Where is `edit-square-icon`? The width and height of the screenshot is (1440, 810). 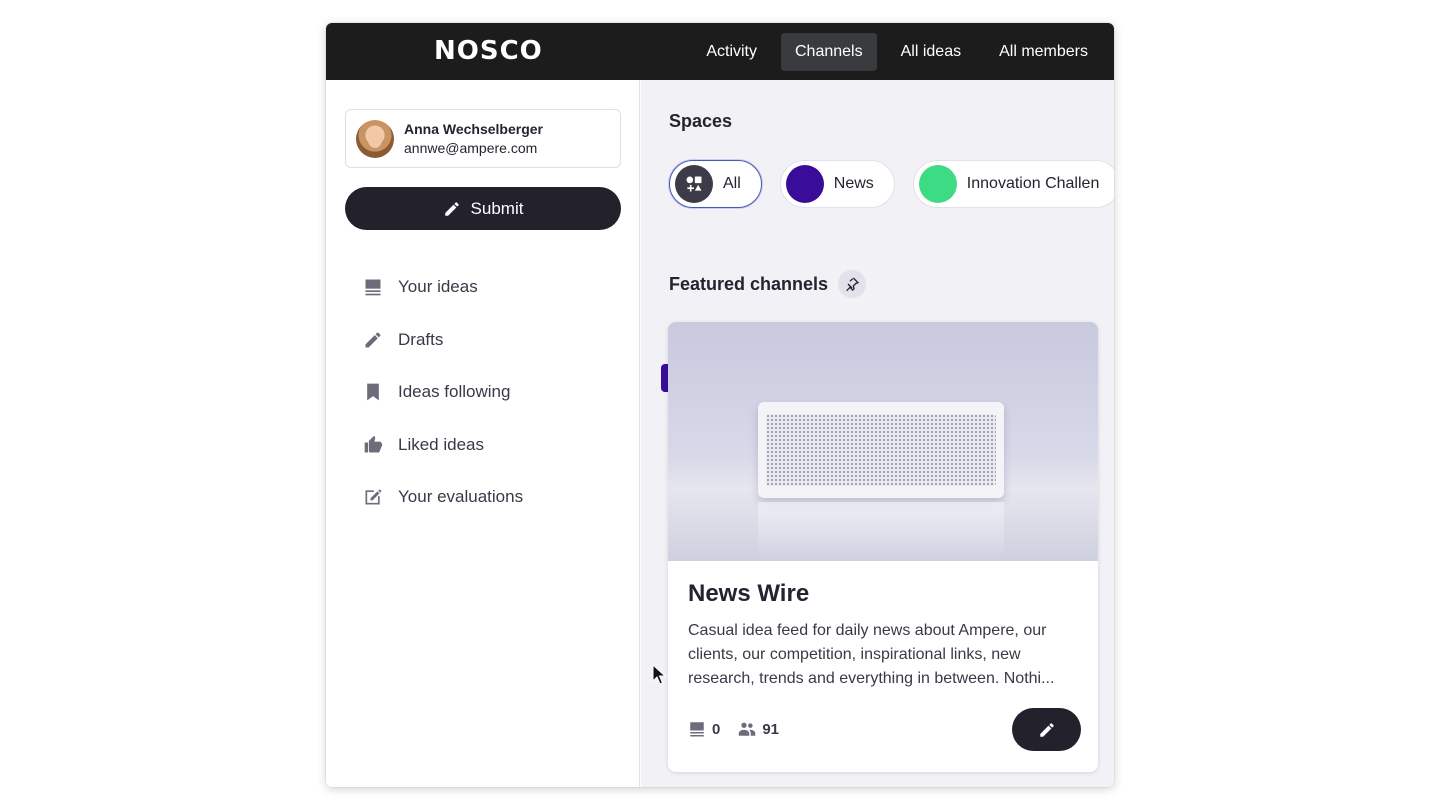
edit-square-icon is located at coordinates (373, 497).